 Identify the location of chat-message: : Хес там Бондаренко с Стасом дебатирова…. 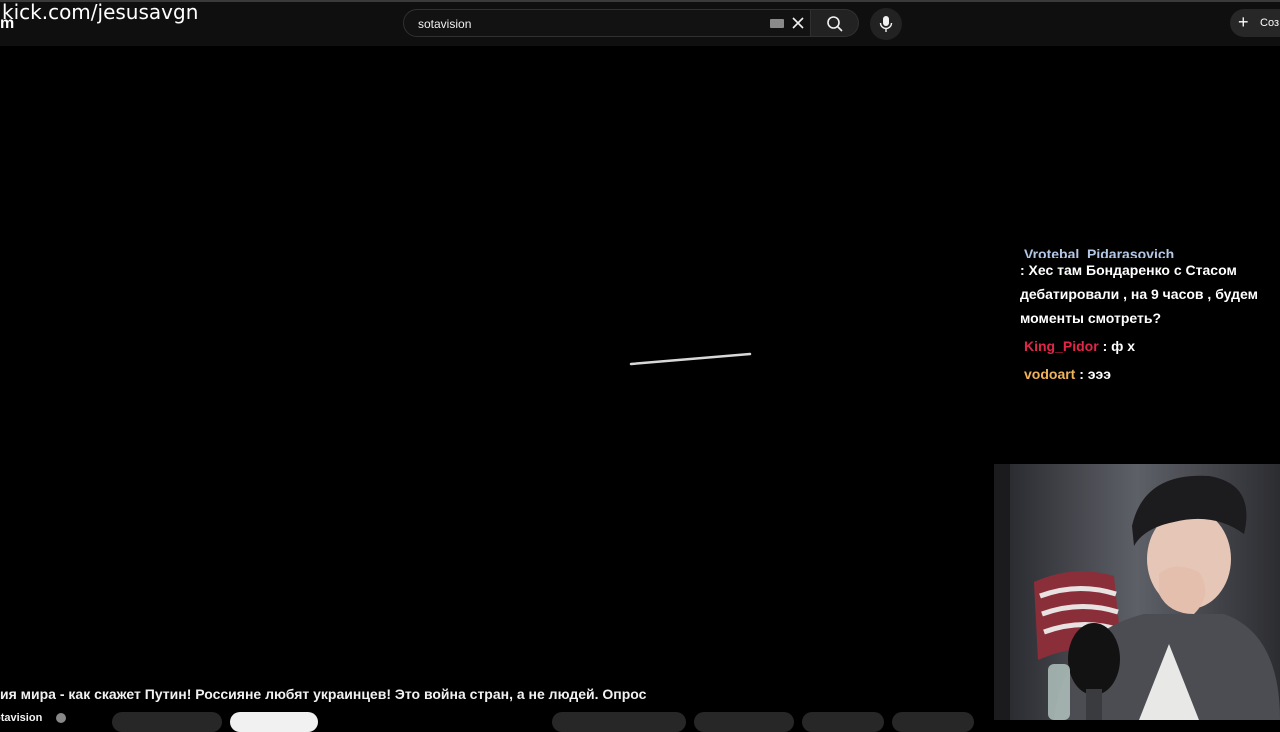
(1150, 294).